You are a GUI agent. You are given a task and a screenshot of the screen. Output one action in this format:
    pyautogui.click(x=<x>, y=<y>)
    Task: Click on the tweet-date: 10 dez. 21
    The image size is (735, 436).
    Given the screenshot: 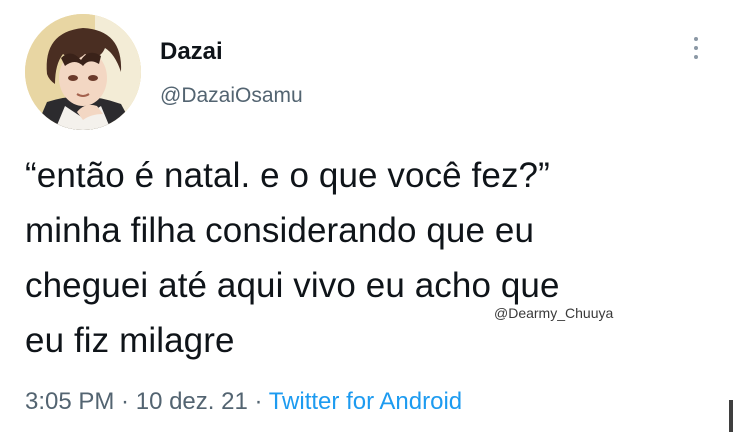 What is the action you would take?
    pyautogui.click(x=192, y=401)
    